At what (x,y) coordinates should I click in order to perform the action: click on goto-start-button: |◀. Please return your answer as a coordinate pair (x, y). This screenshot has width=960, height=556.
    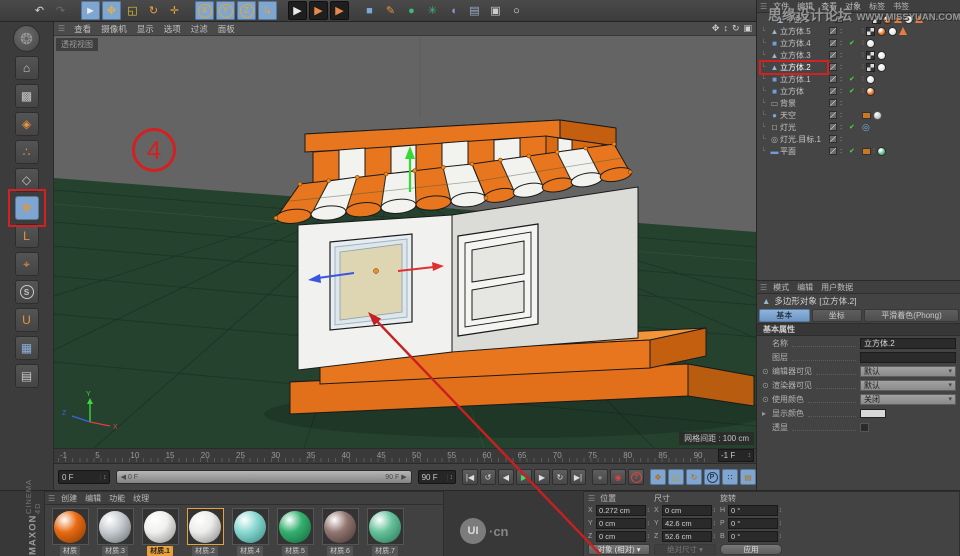
    Looking at the image, I should click on (470, 477).